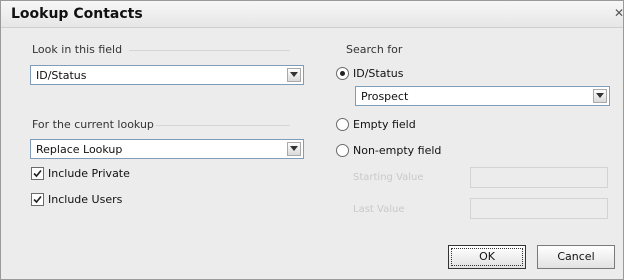 The image size is (624, 280). Describe the element at coordinates (576, 257) in the screenshot. I see `cancel-button: Cancel` at that location.